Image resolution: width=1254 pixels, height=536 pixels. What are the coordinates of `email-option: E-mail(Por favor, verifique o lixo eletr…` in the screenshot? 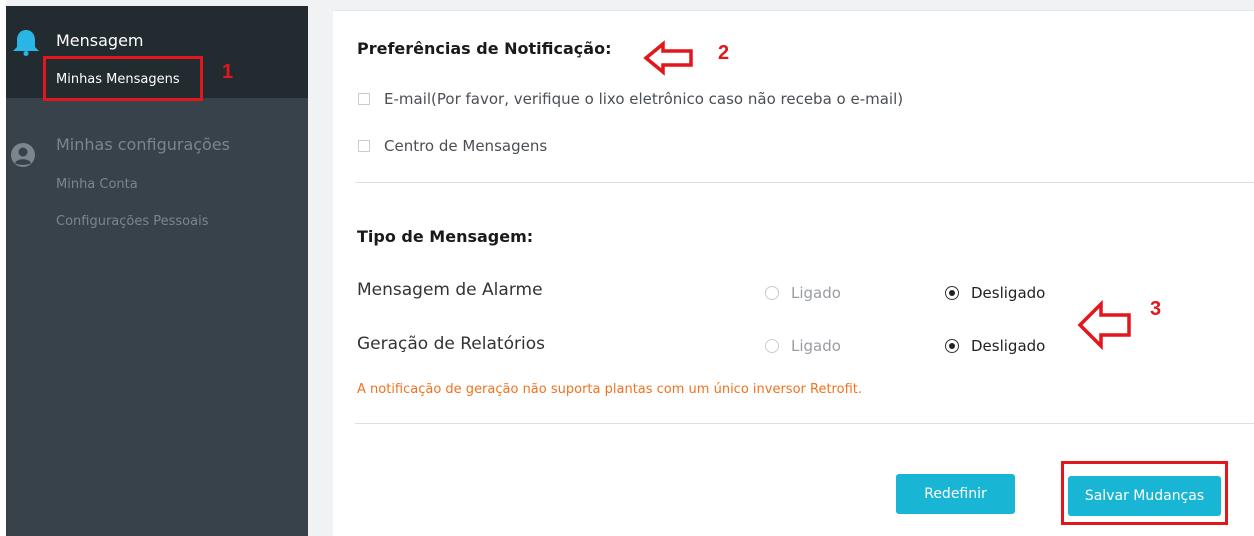 It's located at (630, 99).